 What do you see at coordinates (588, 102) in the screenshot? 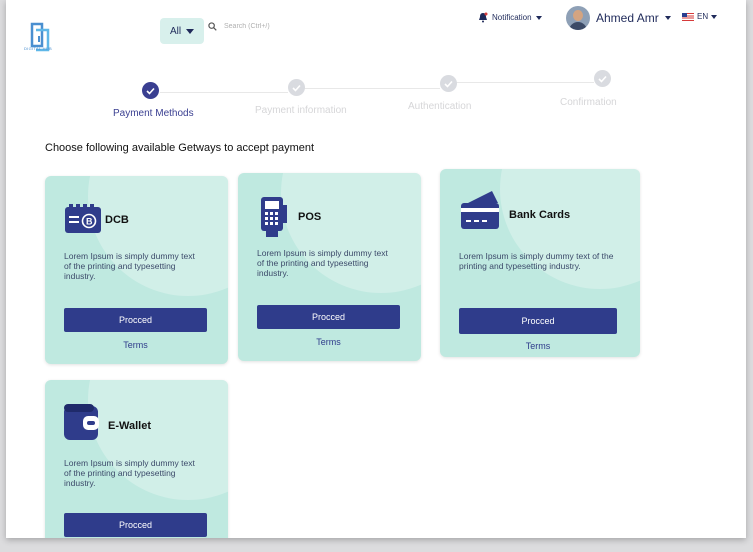
I see `step-4-label: Confirmation` at bounding box center [588, 102].